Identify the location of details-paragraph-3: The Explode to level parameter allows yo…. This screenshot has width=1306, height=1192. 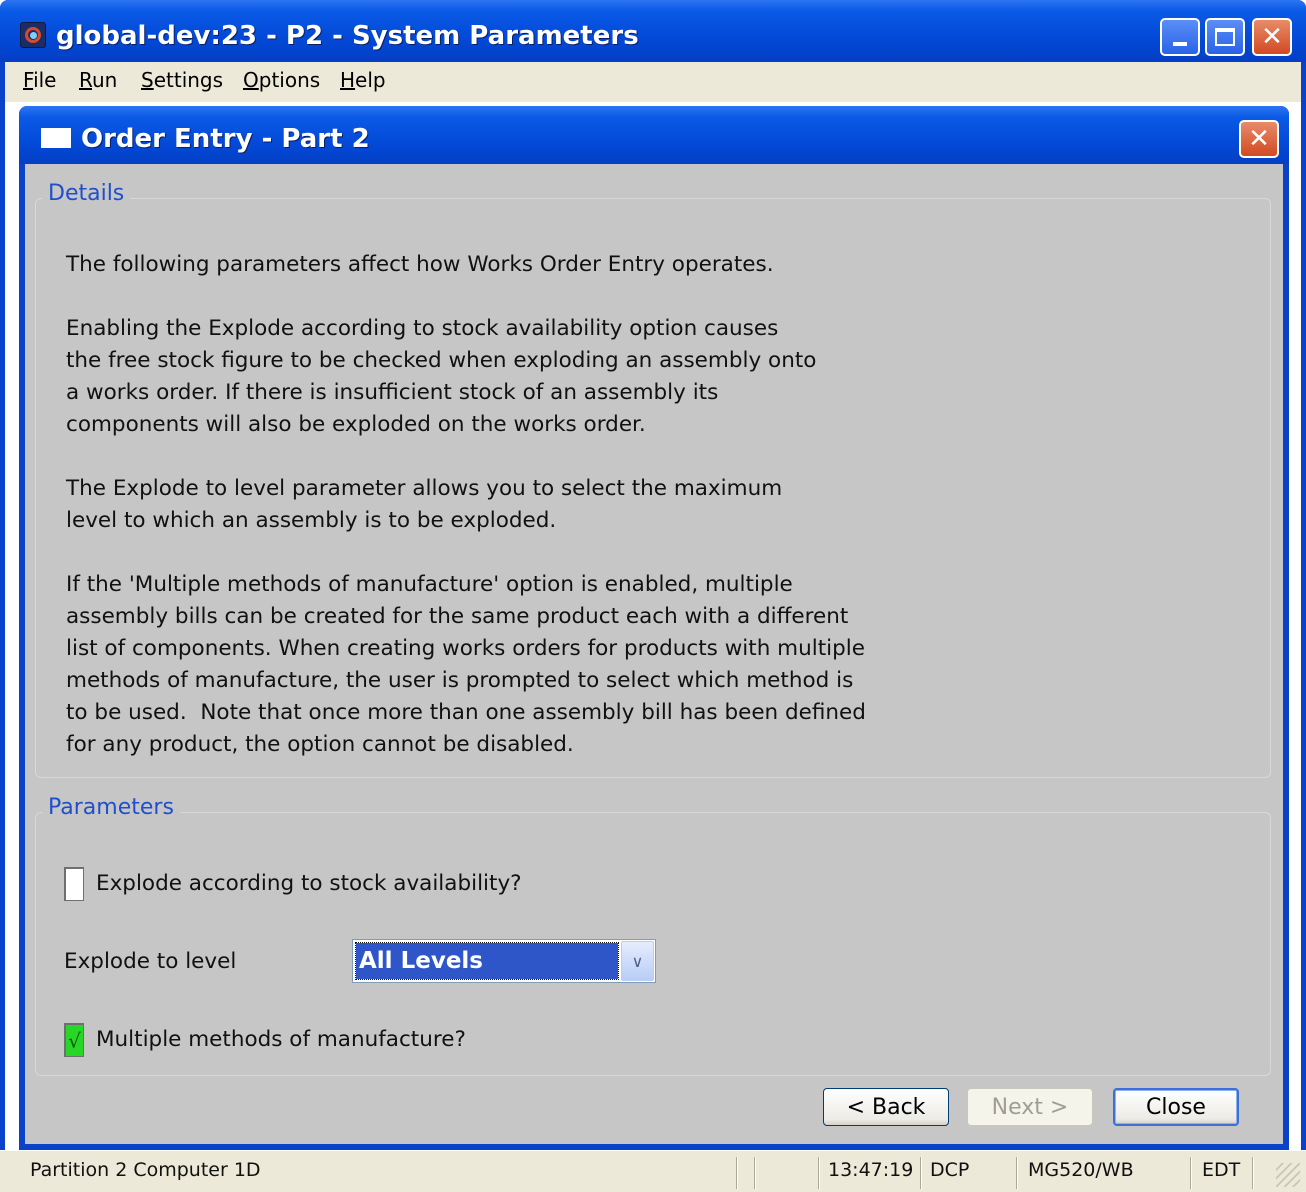
(424, 504).